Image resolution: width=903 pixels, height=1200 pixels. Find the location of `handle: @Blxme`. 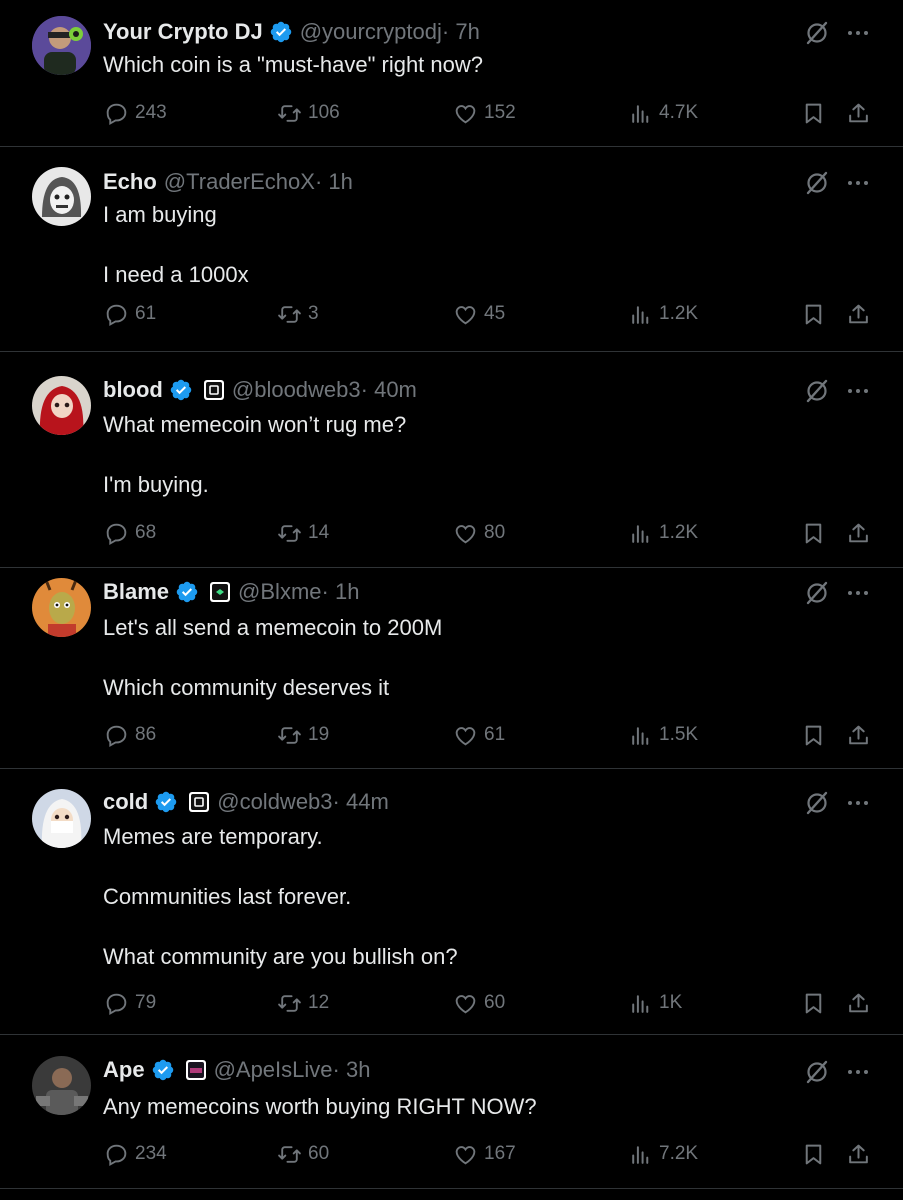

handle: @Blxme is located at coordinates (279, 592).